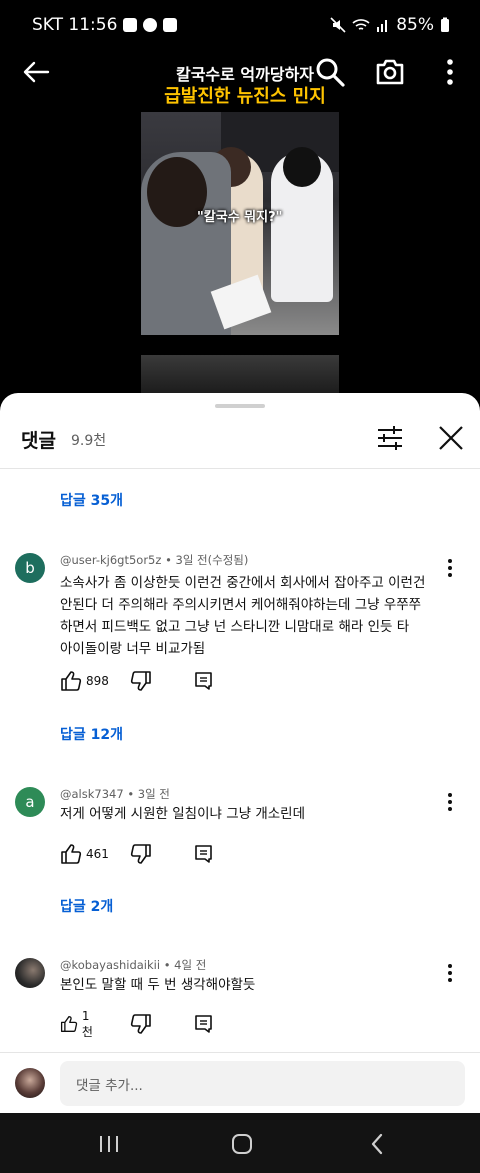  I want to click on search-icon, so click(330, 72).